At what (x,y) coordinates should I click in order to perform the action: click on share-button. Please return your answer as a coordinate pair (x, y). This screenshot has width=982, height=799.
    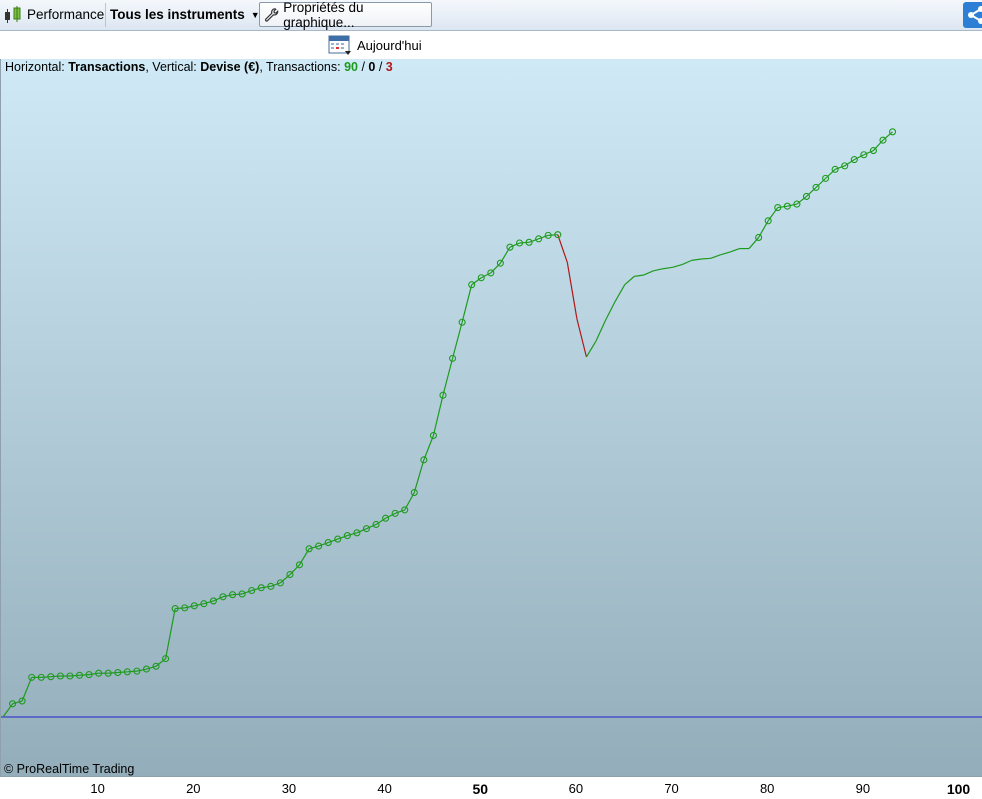
    Looking at the image, I should click on (972, 15).